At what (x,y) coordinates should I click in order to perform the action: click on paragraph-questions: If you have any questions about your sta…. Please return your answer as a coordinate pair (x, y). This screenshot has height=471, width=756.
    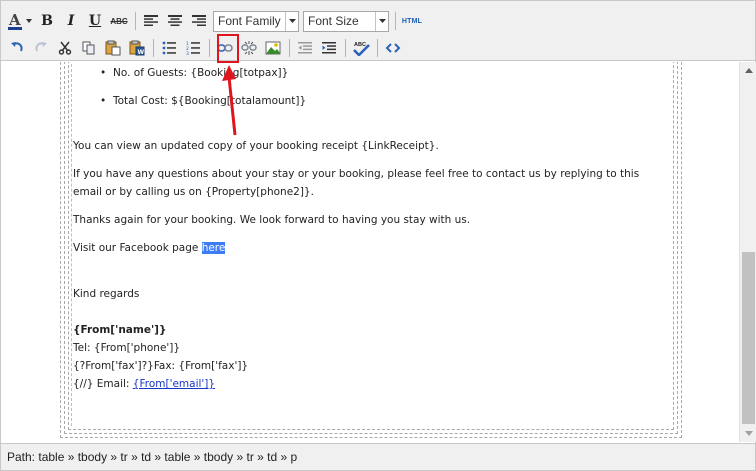
    Looking at the image, I should click on (356, 183).